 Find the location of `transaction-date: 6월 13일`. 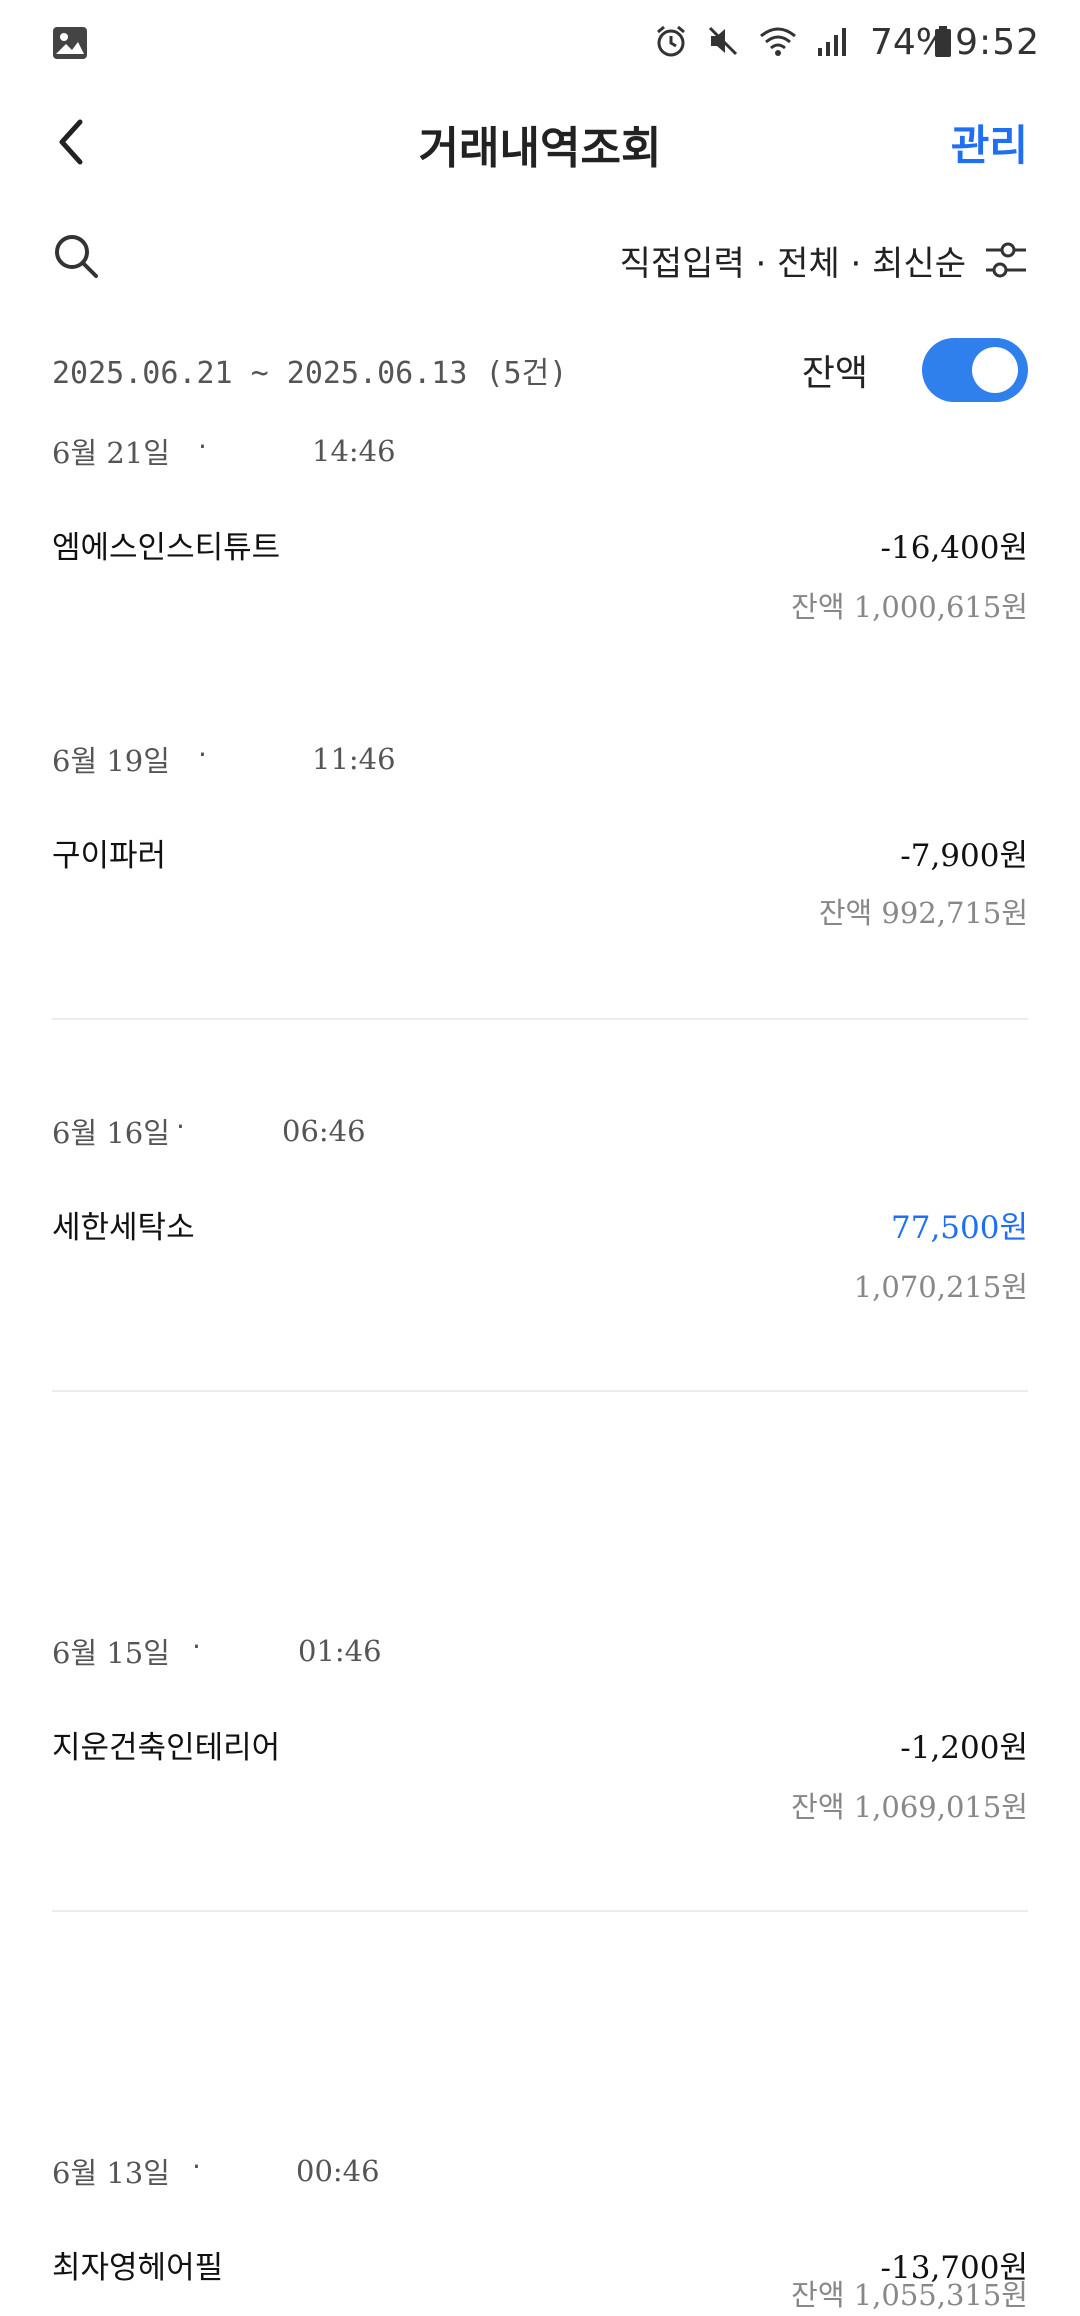

transaction-date: 6월 13일 is located at coordinates (111, 2173).